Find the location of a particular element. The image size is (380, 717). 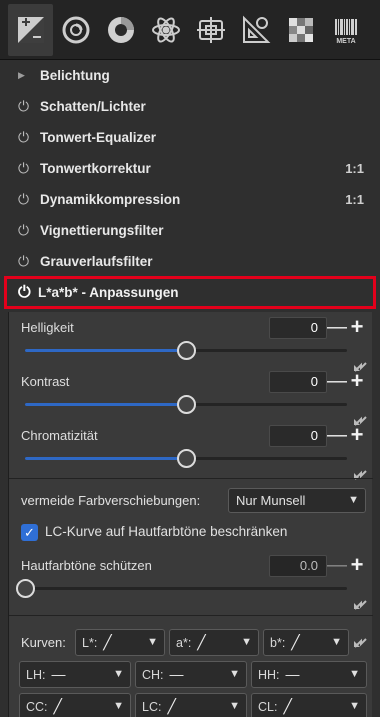

slider-track is located at coordinates (186, 588).